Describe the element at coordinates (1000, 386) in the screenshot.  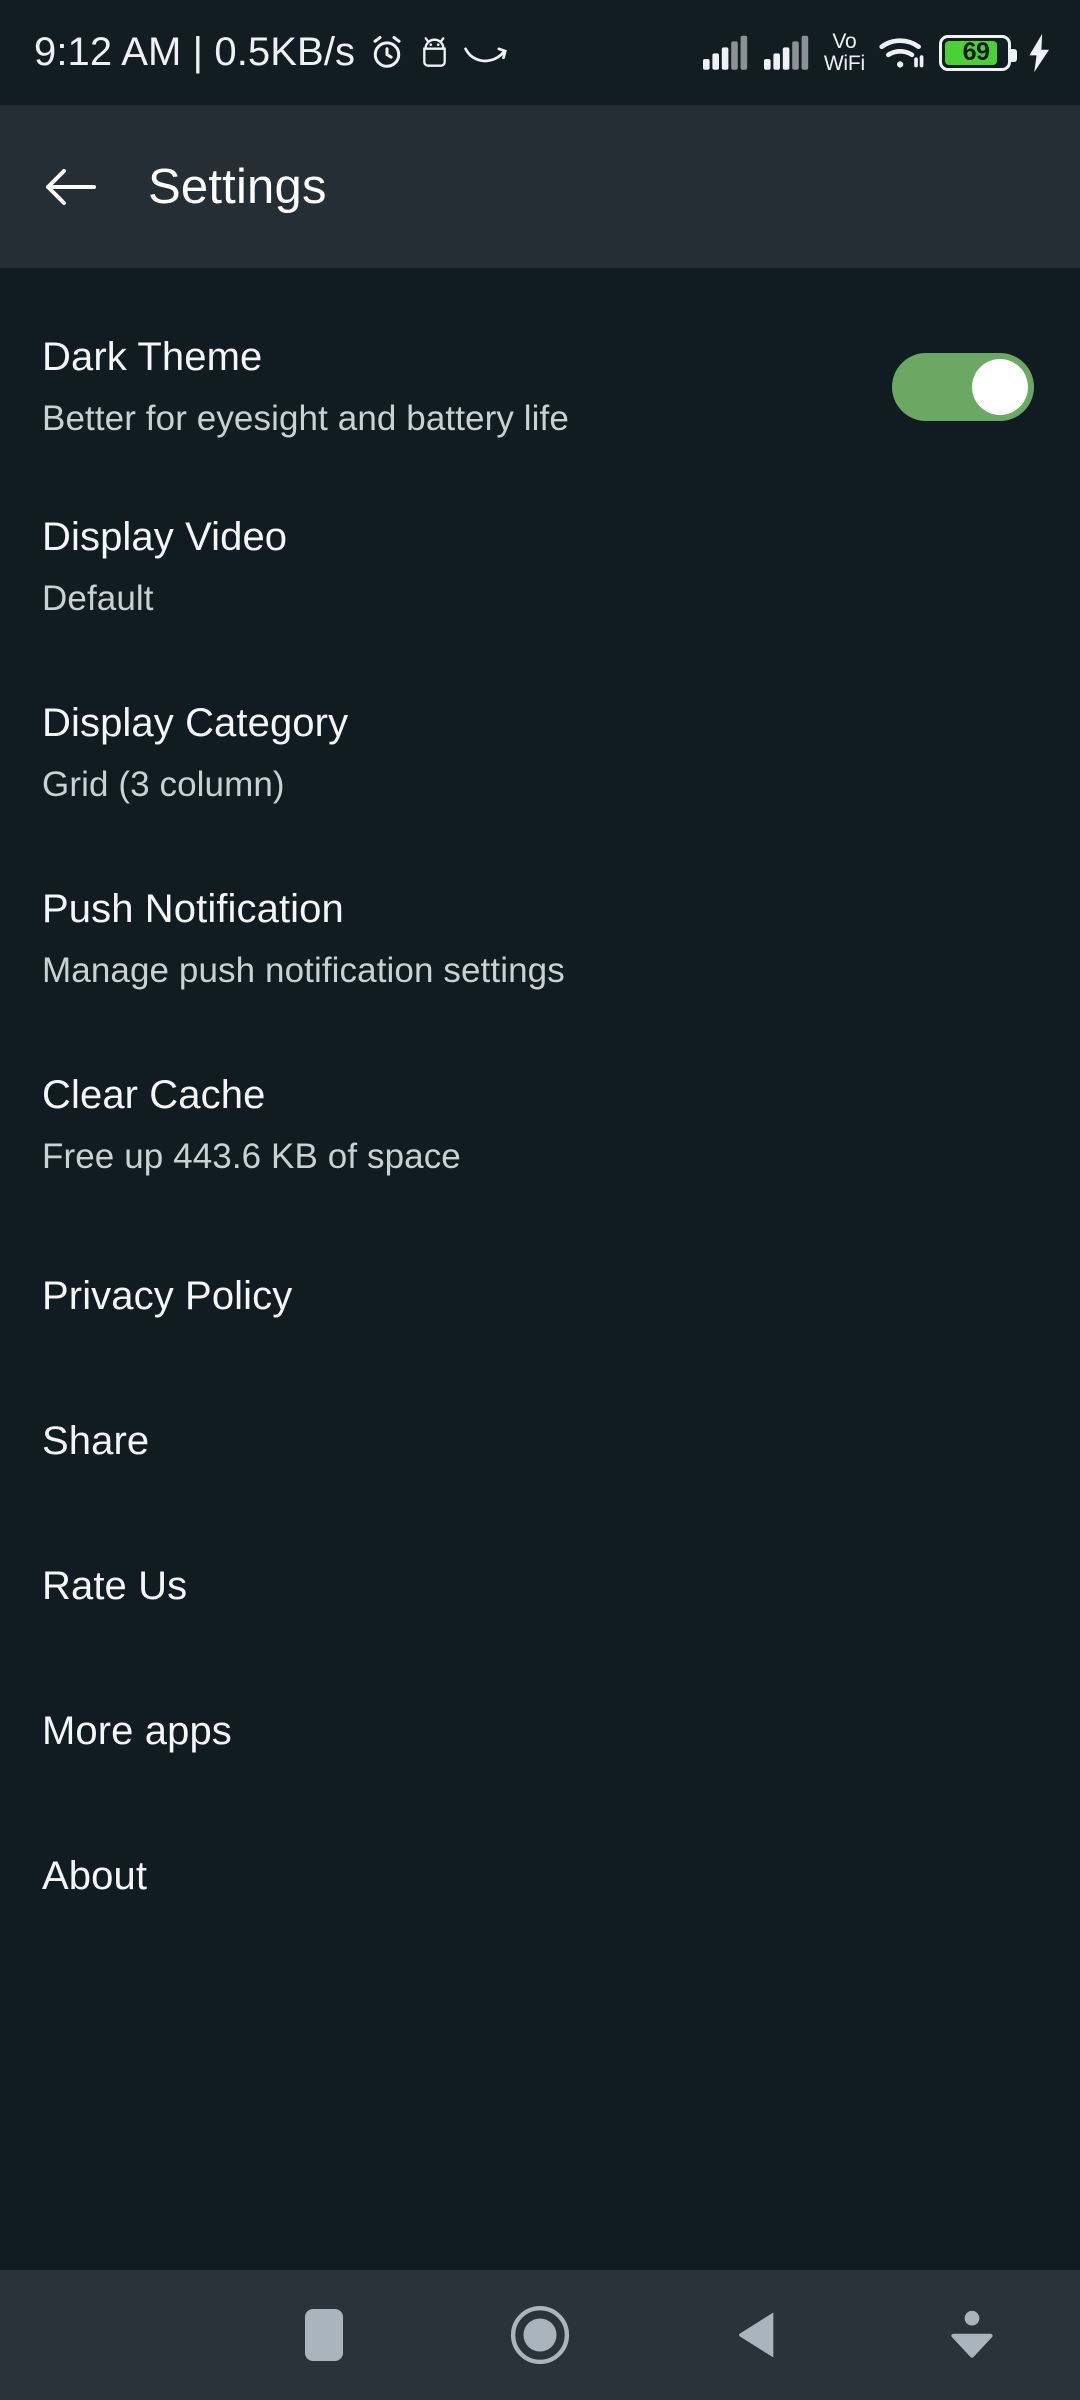
I see `toggle-thumb` at that location.